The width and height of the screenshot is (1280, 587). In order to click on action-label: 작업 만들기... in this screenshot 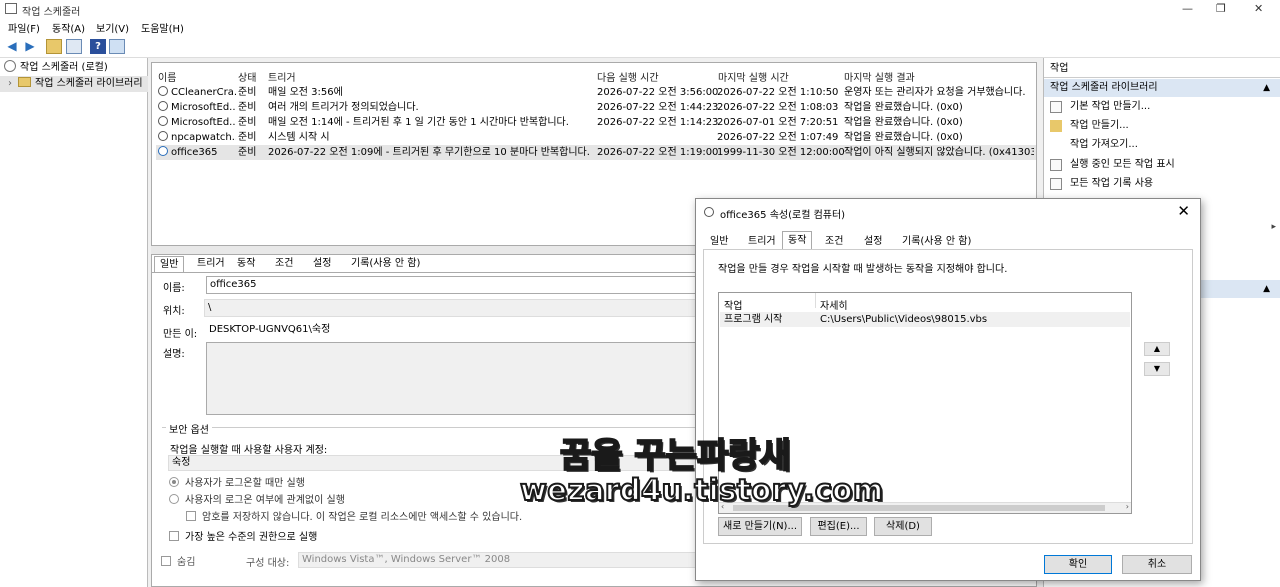, I will do `click(1099, 125)`.